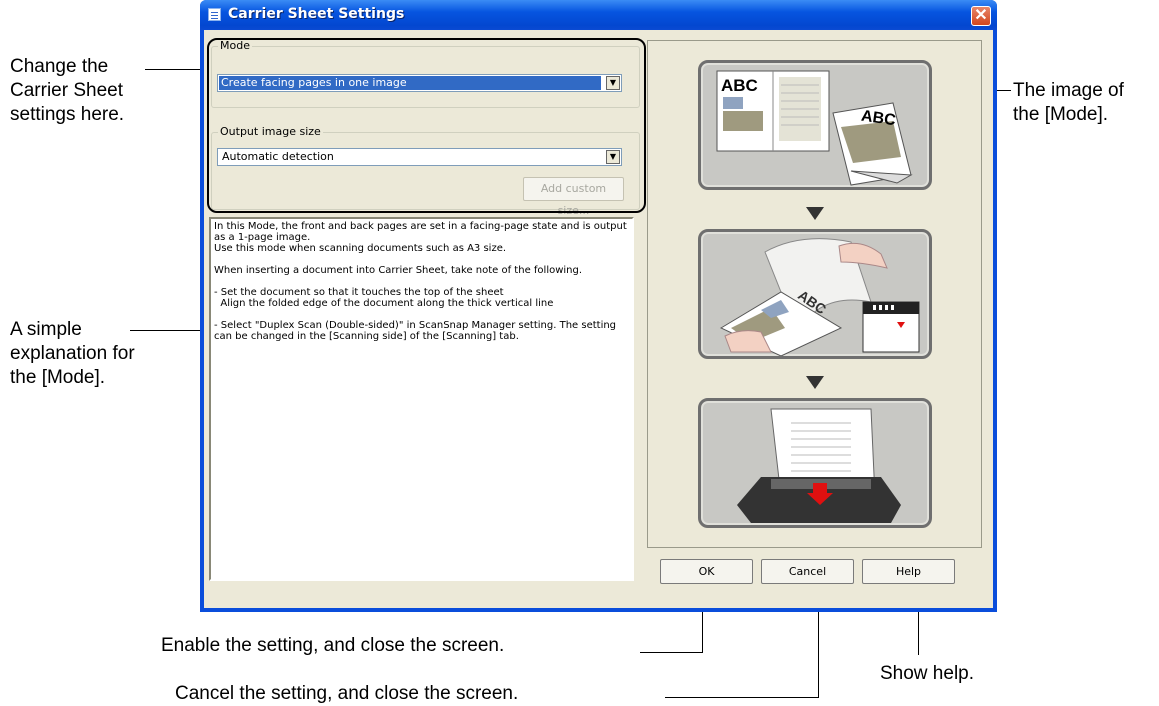 Image resolution: width=1159 pixels, height=706 pixels. What do you see at coordinates (214, 14) in the screenshot?
I see `window-icon` at bounding box center [214, 14].